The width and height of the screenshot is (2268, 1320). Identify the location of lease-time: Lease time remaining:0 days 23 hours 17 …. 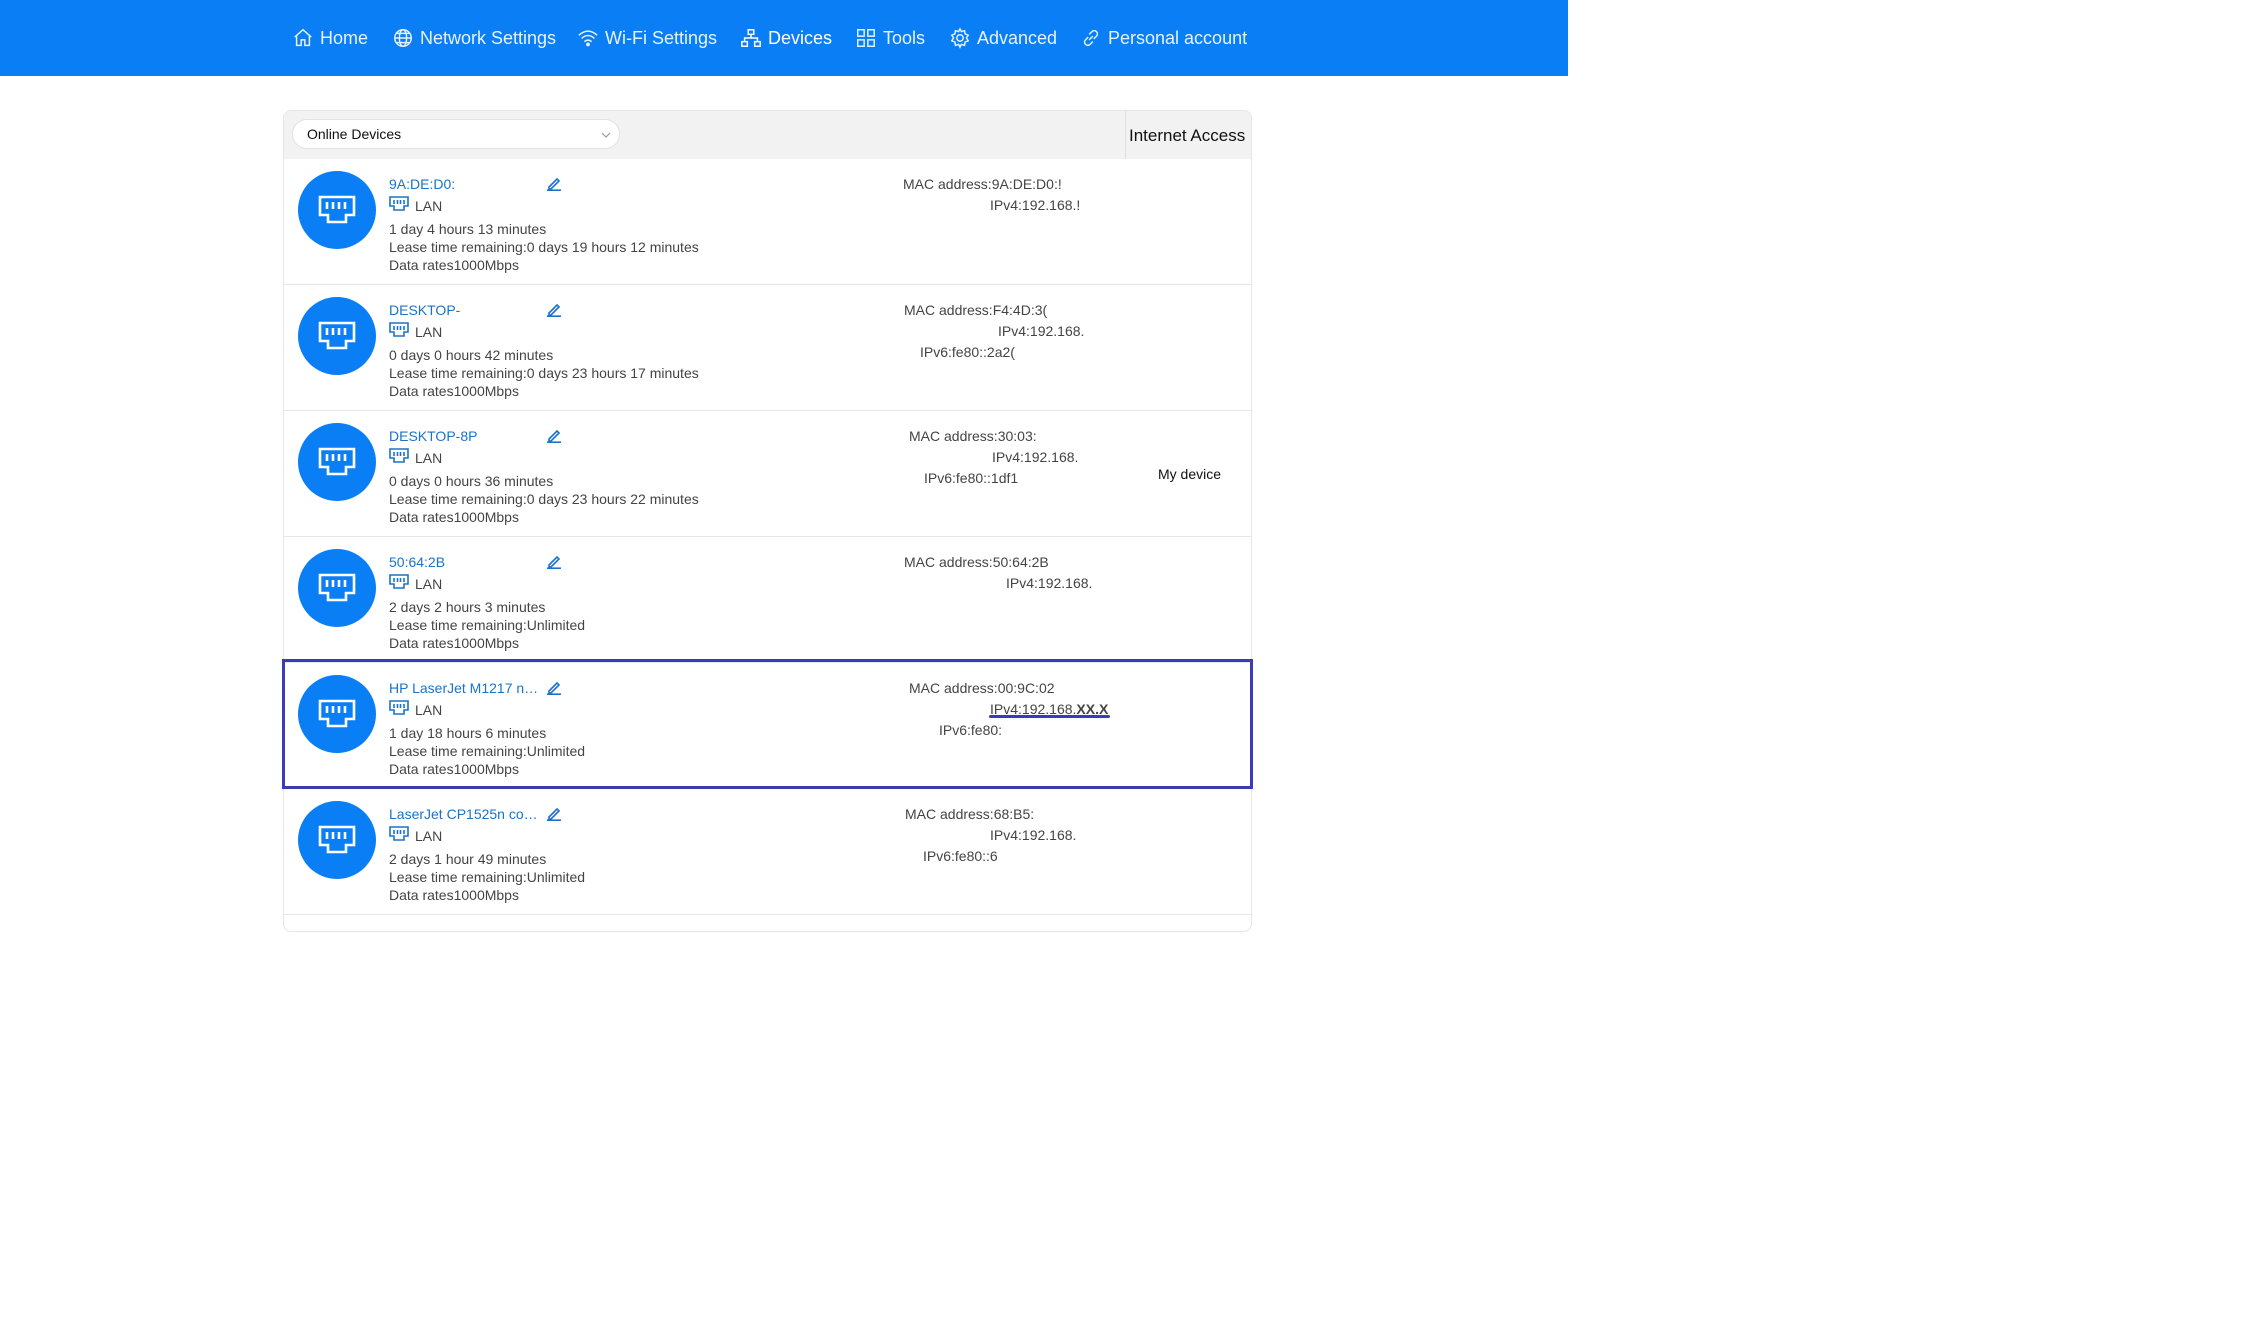
(544, 373).